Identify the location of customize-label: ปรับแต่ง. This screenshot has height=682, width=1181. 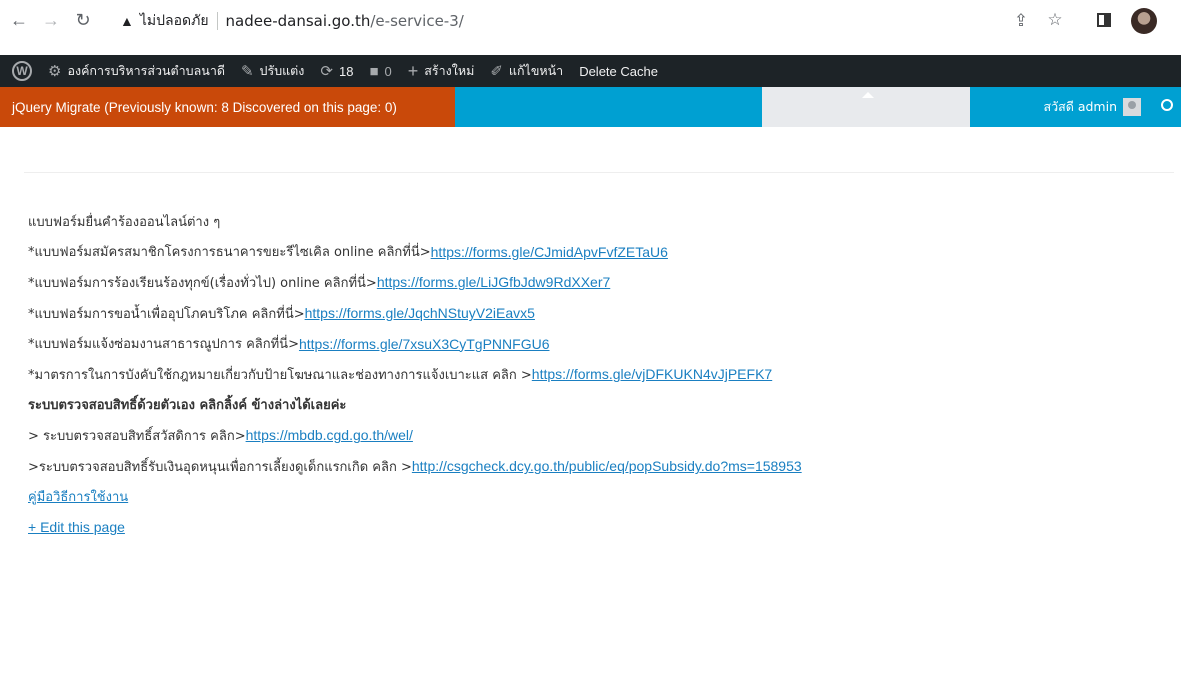
(282, 70).